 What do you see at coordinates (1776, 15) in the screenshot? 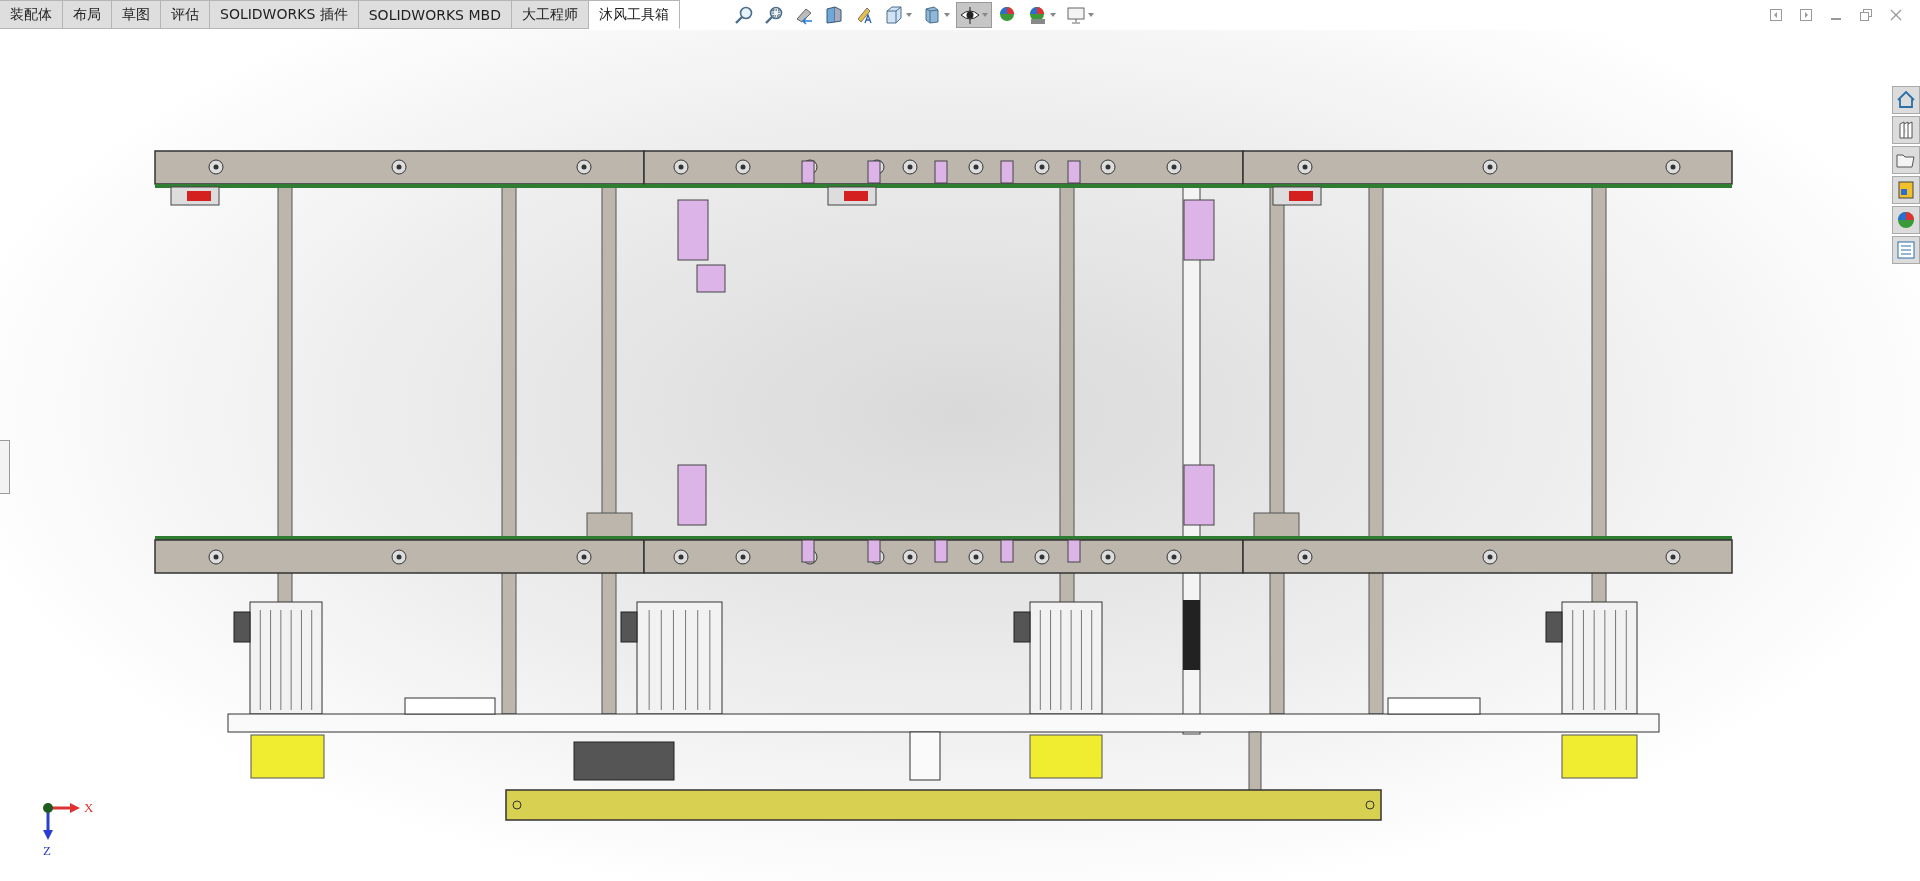
I see `tile-left-icon` at bounding box center [1776, 15].